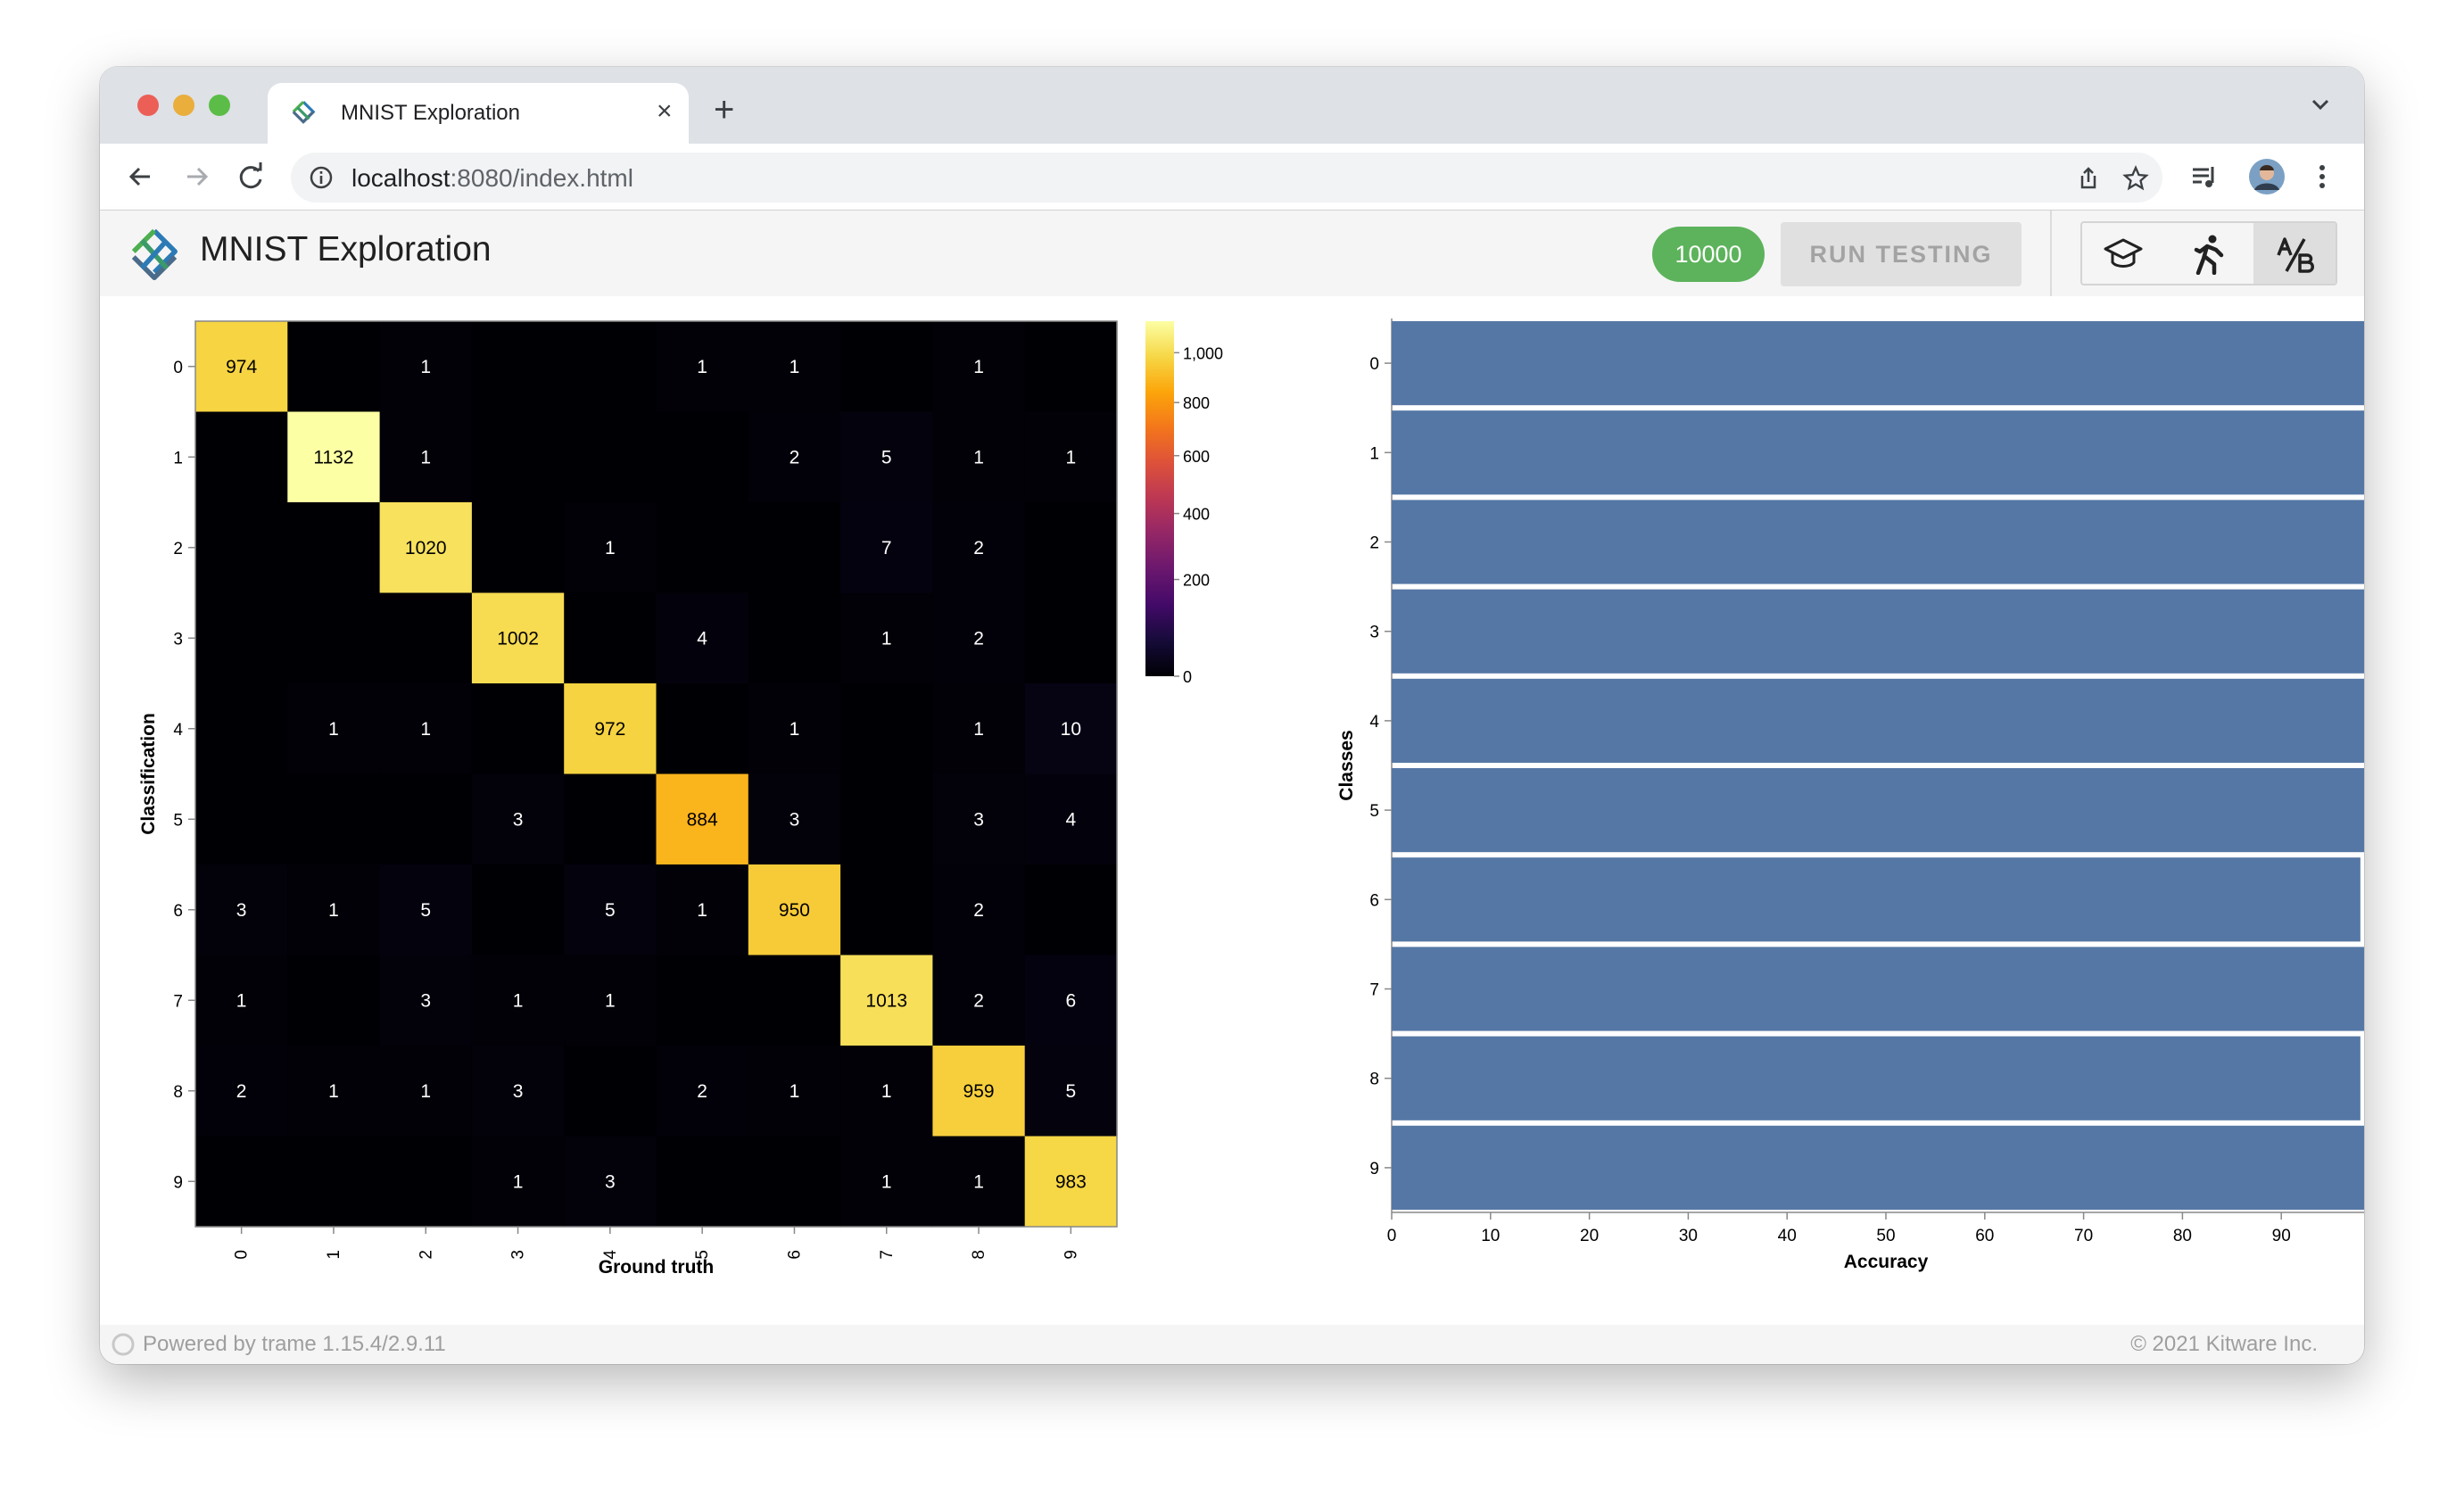 This screenshot has height=1497, width=2464. What do you see at coordinates (1346, 765) in the screenshot?
I see `y-axis-title: Classes` at bounding box center [1346, 765].